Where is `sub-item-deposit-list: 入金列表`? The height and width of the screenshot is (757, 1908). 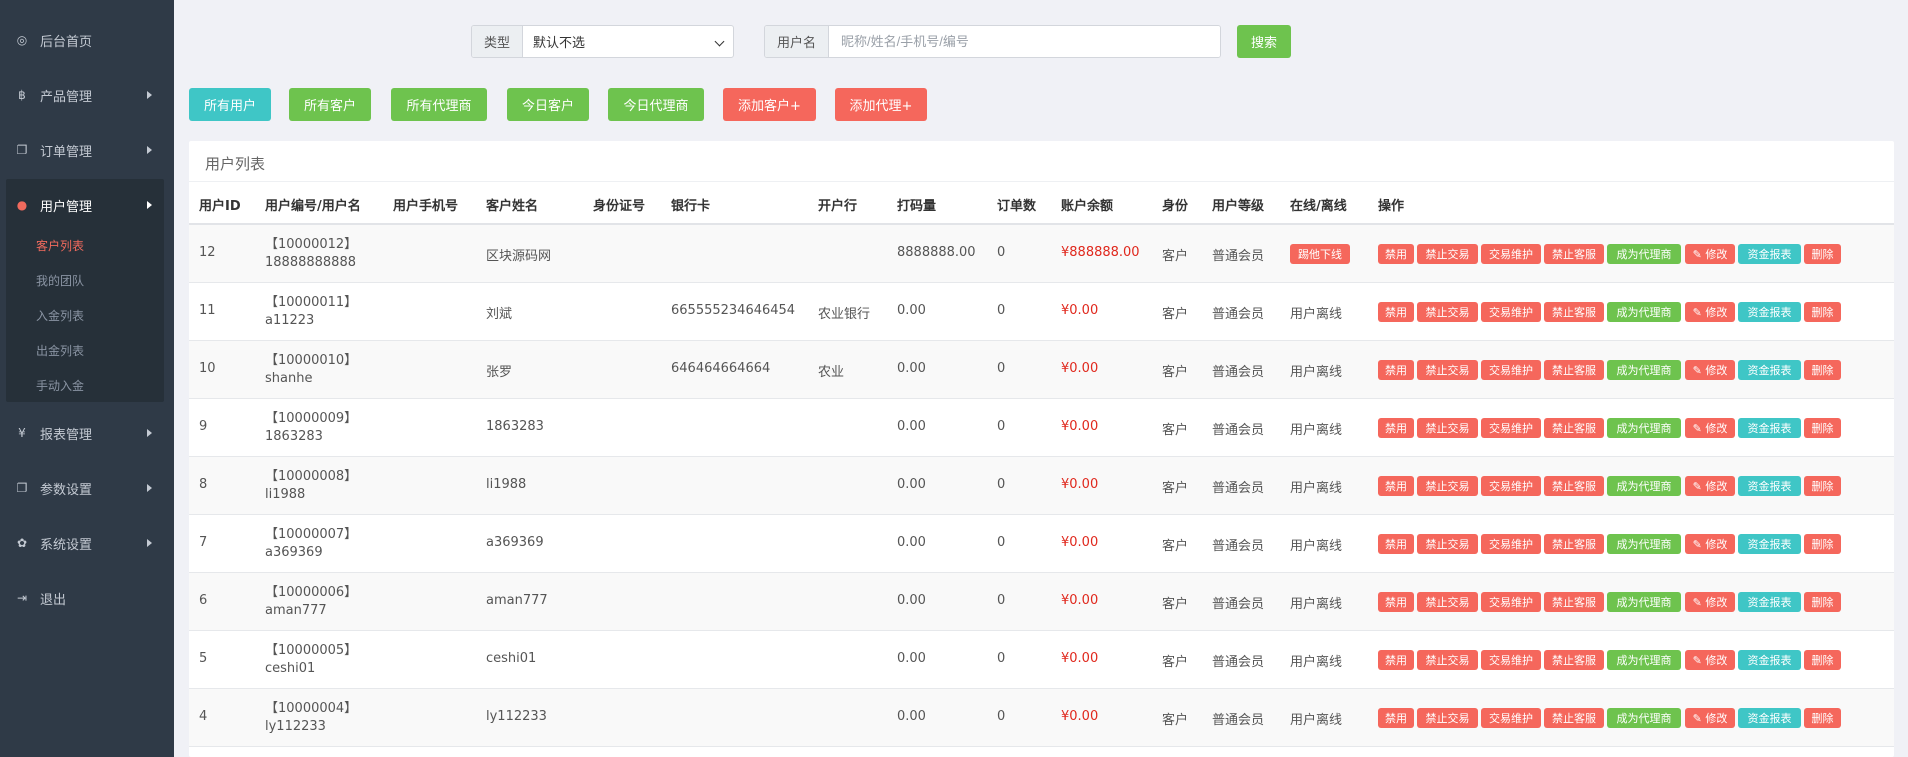
sub-item-deposit-list: 入金列表 is located at coordinates (60, 315).